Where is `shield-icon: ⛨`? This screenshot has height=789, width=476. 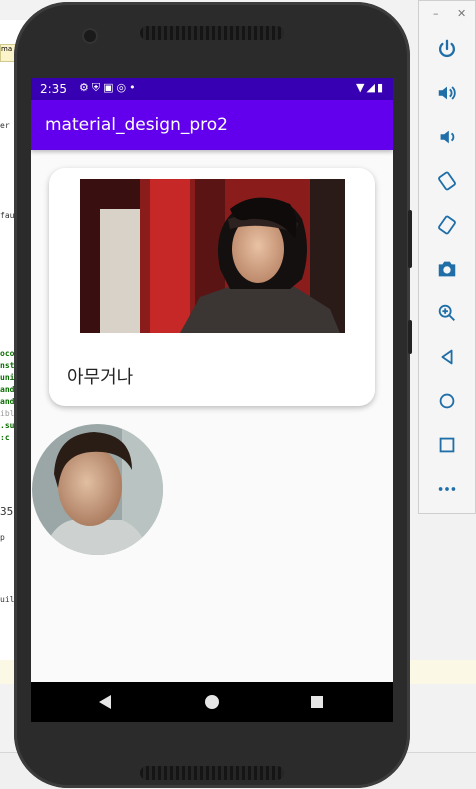 shield-icon: ⛨ is located at coordinates (97, 87).